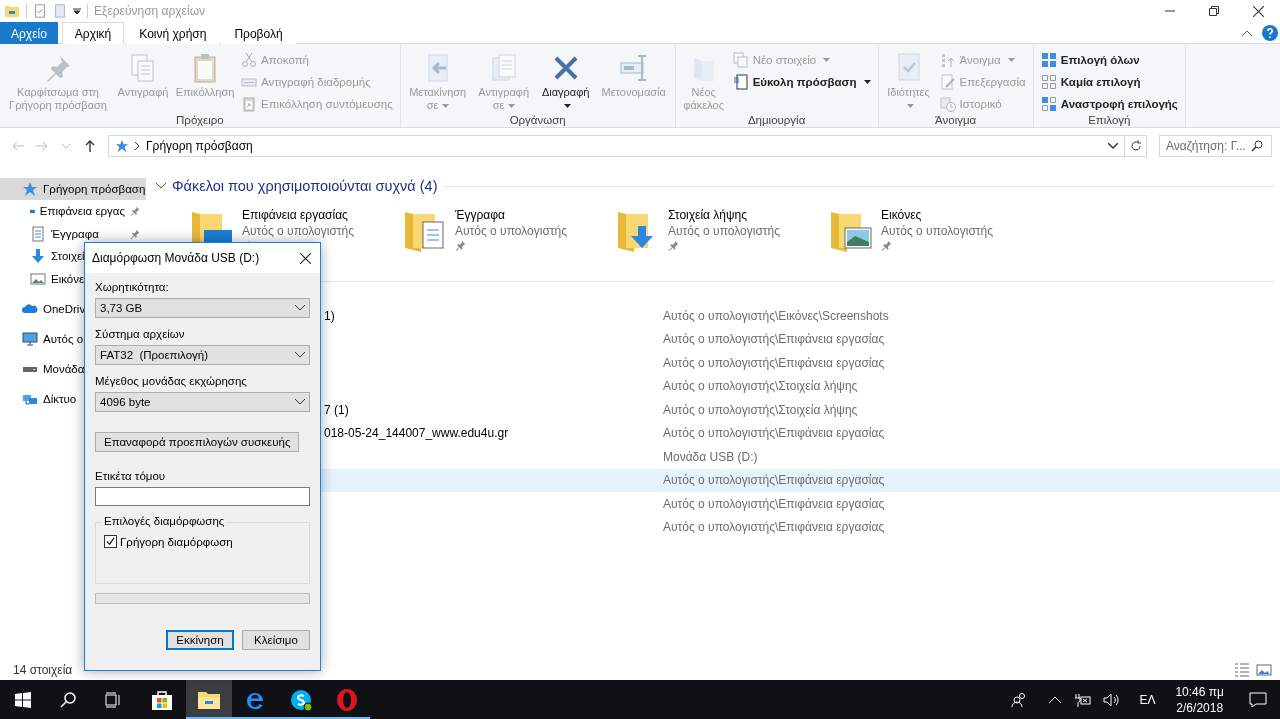  I want to click on language-indicator: ΕΛ, so click(1147, 699).